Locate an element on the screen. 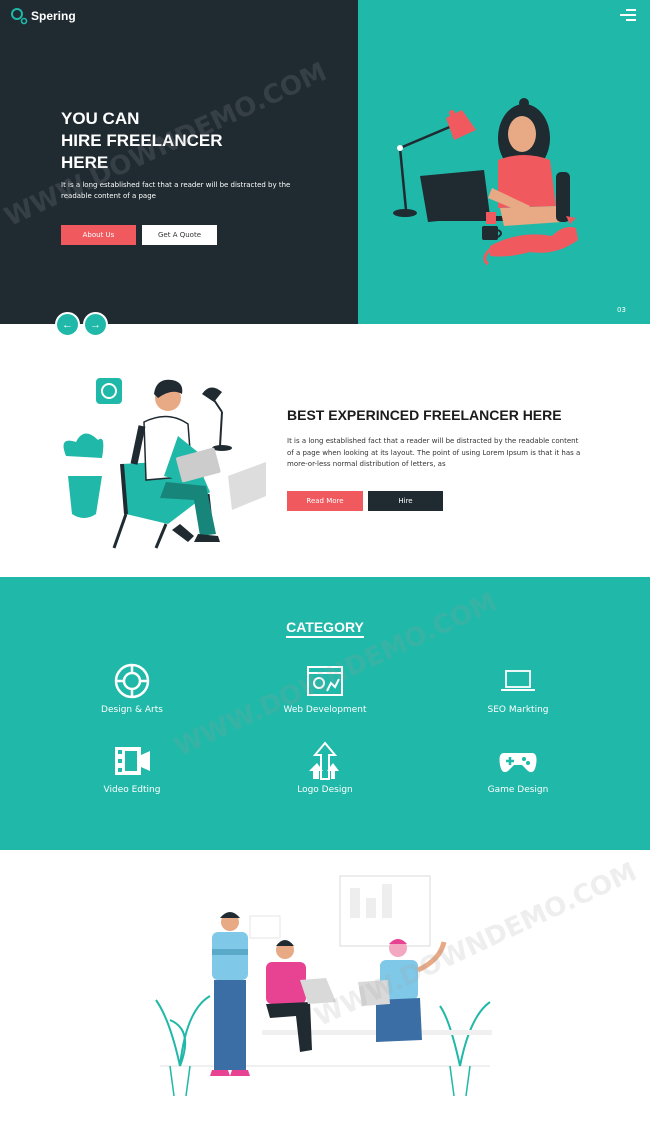 This screenshot has height=1138, width=650. category-label: Web Development is located at coordinates (325, 710).